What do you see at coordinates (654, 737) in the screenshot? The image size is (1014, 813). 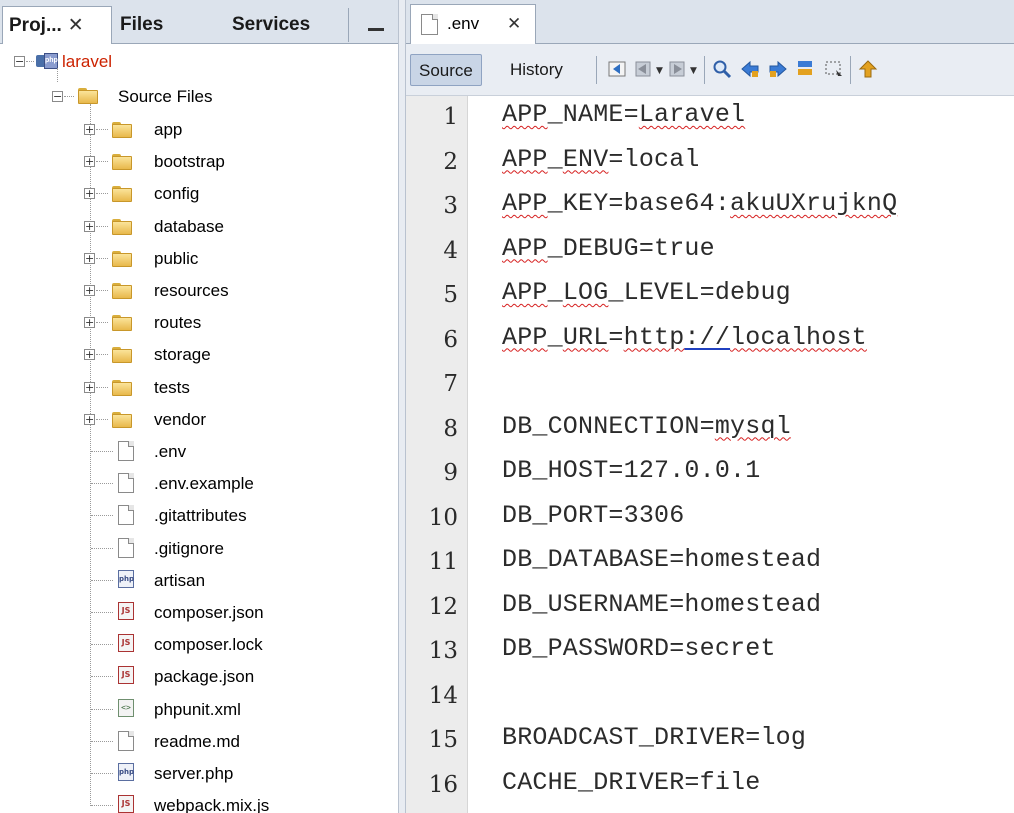 I see `code-line: BROADCAST_DRIVER=log` at bounding box center [654, 737].